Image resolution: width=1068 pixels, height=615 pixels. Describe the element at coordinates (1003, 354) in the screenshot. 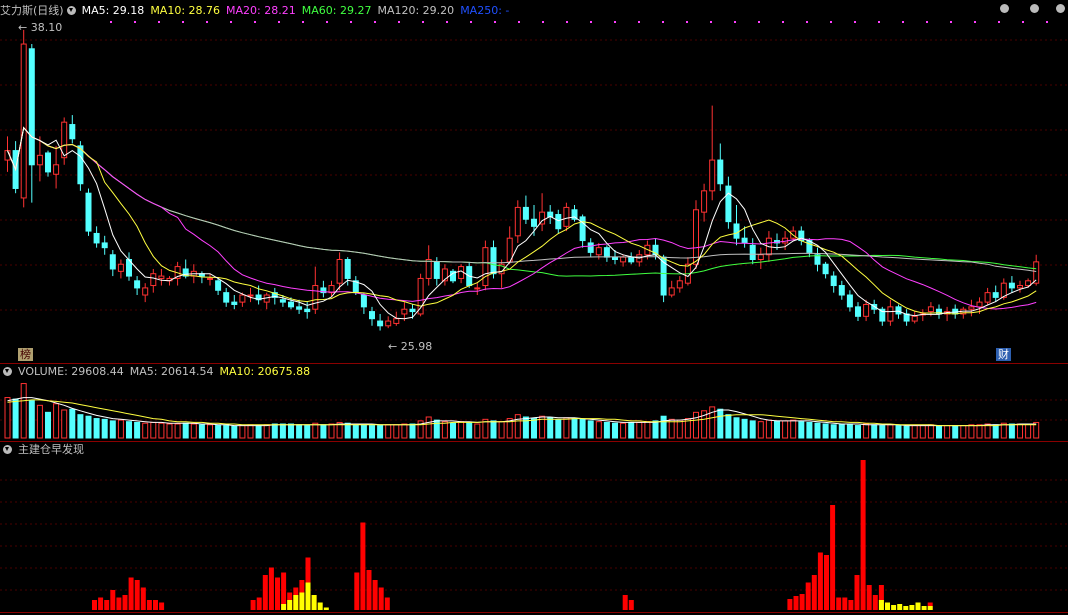

I see `finance-badge: 财` at that location.